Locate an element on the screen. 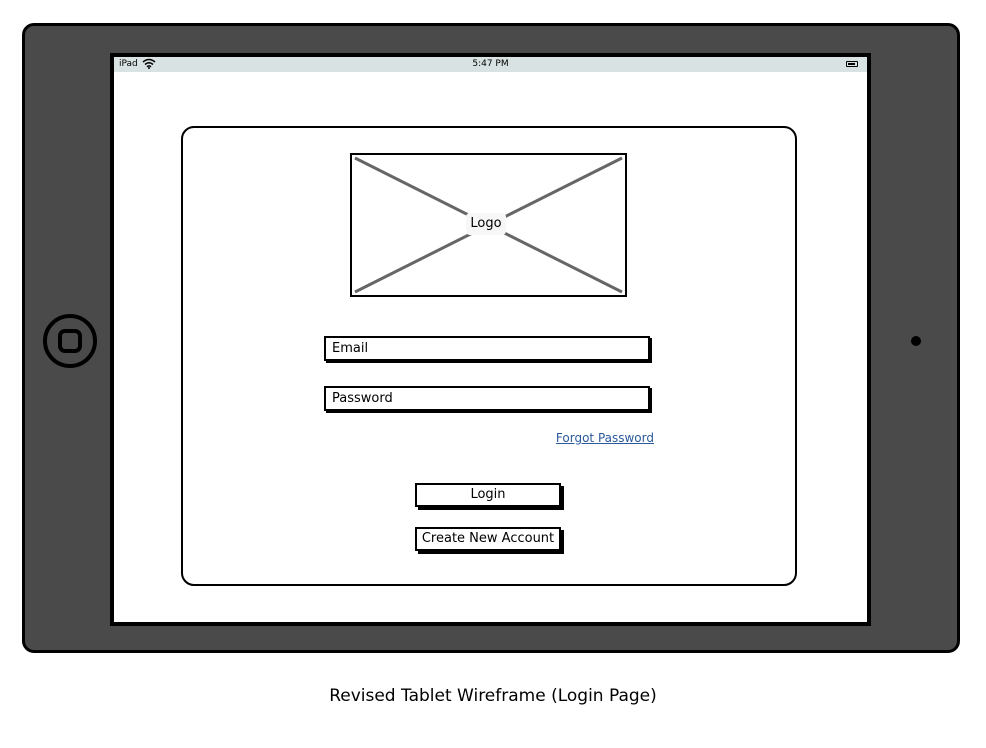  status-time: 5:47 PM is located at coordinates (490, 64).